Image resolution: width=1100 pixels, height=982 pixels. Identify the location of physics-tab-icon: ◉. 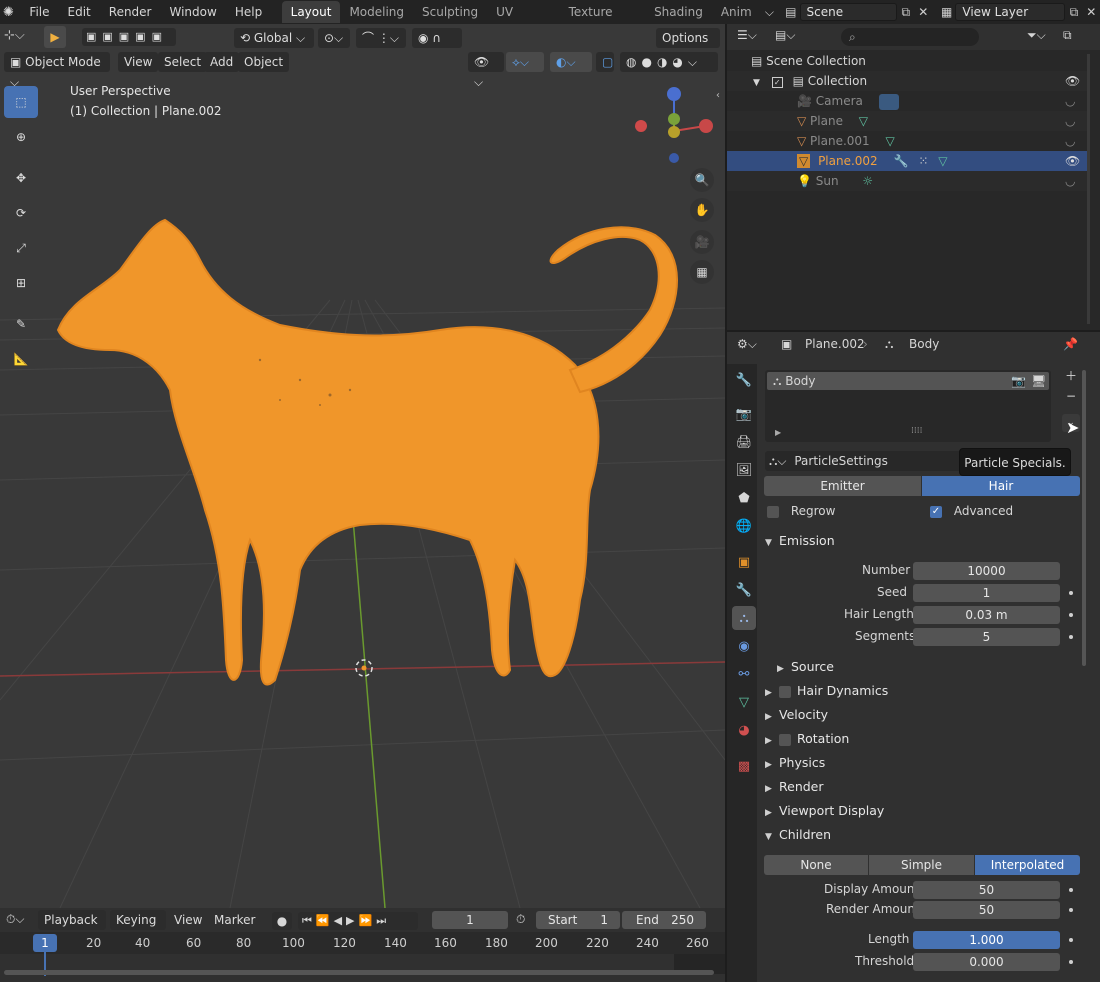
(744, 646).